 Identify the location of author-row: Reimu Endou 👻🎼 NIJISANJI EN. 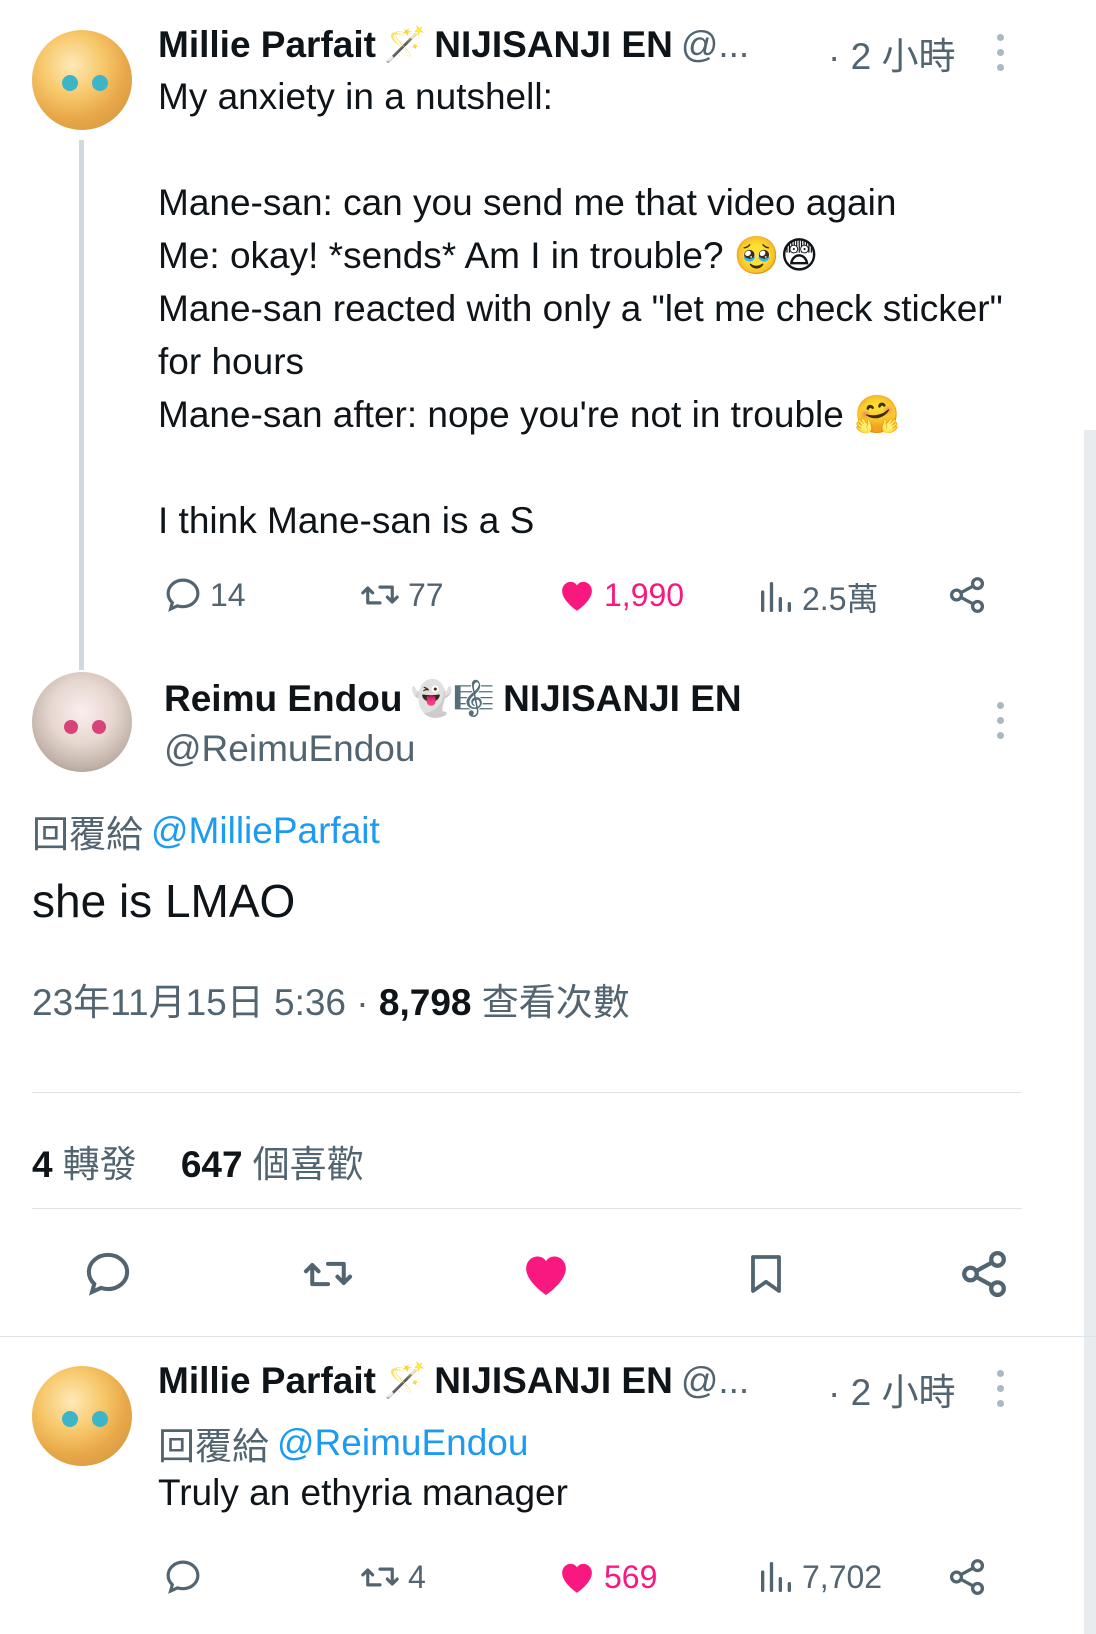
(453, 699).